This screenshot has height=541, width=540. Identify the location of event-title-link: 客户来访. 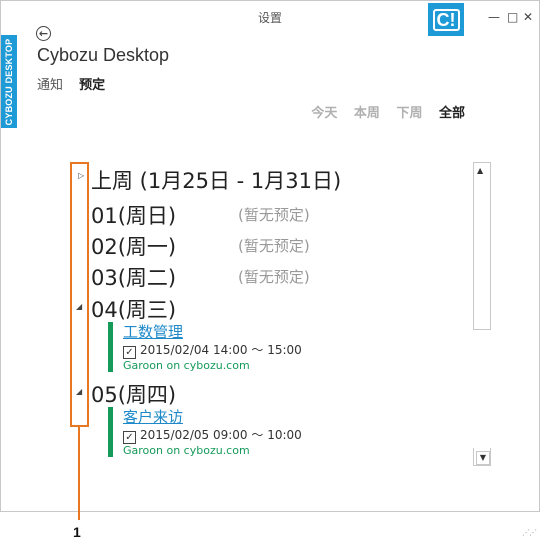
(273, 417).